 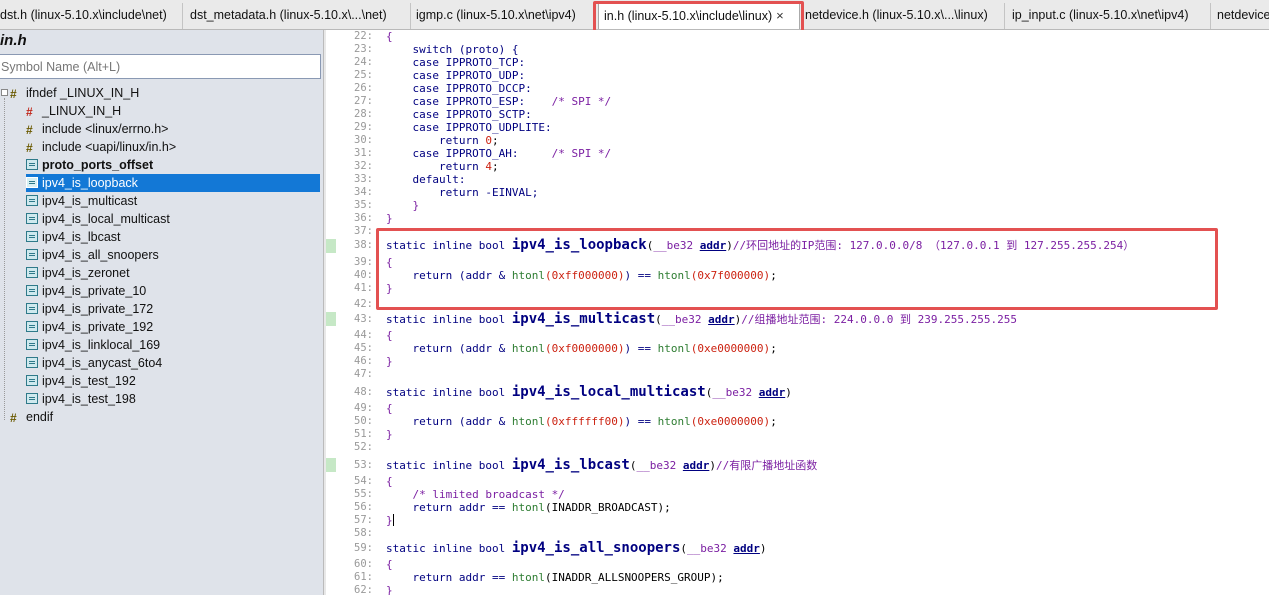 I want to click on tree-node-ipv4-is-loopback: ipv4_is_loopback, so click(x=173, y=183).